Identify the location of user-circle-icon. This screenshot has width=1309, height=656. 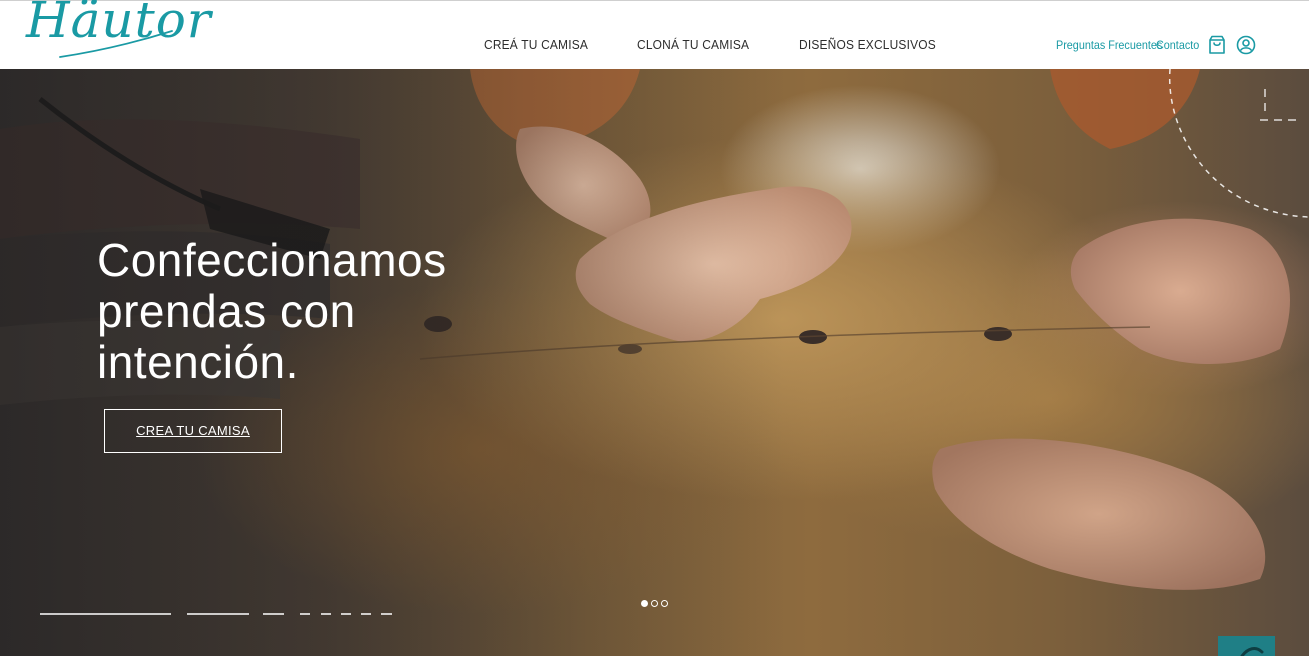
(1246, 45).